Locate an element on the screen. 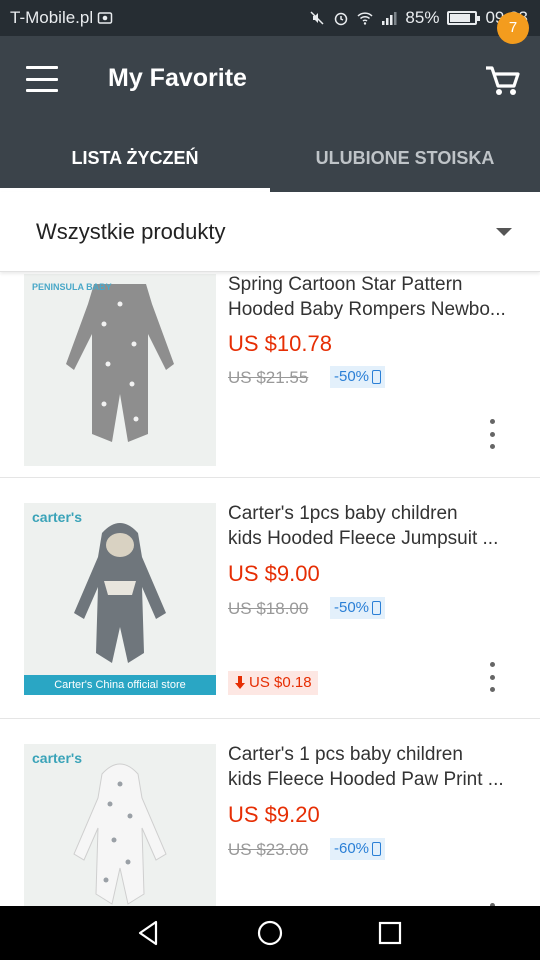  arrow-down-icon is located at coordinates (240, 682).